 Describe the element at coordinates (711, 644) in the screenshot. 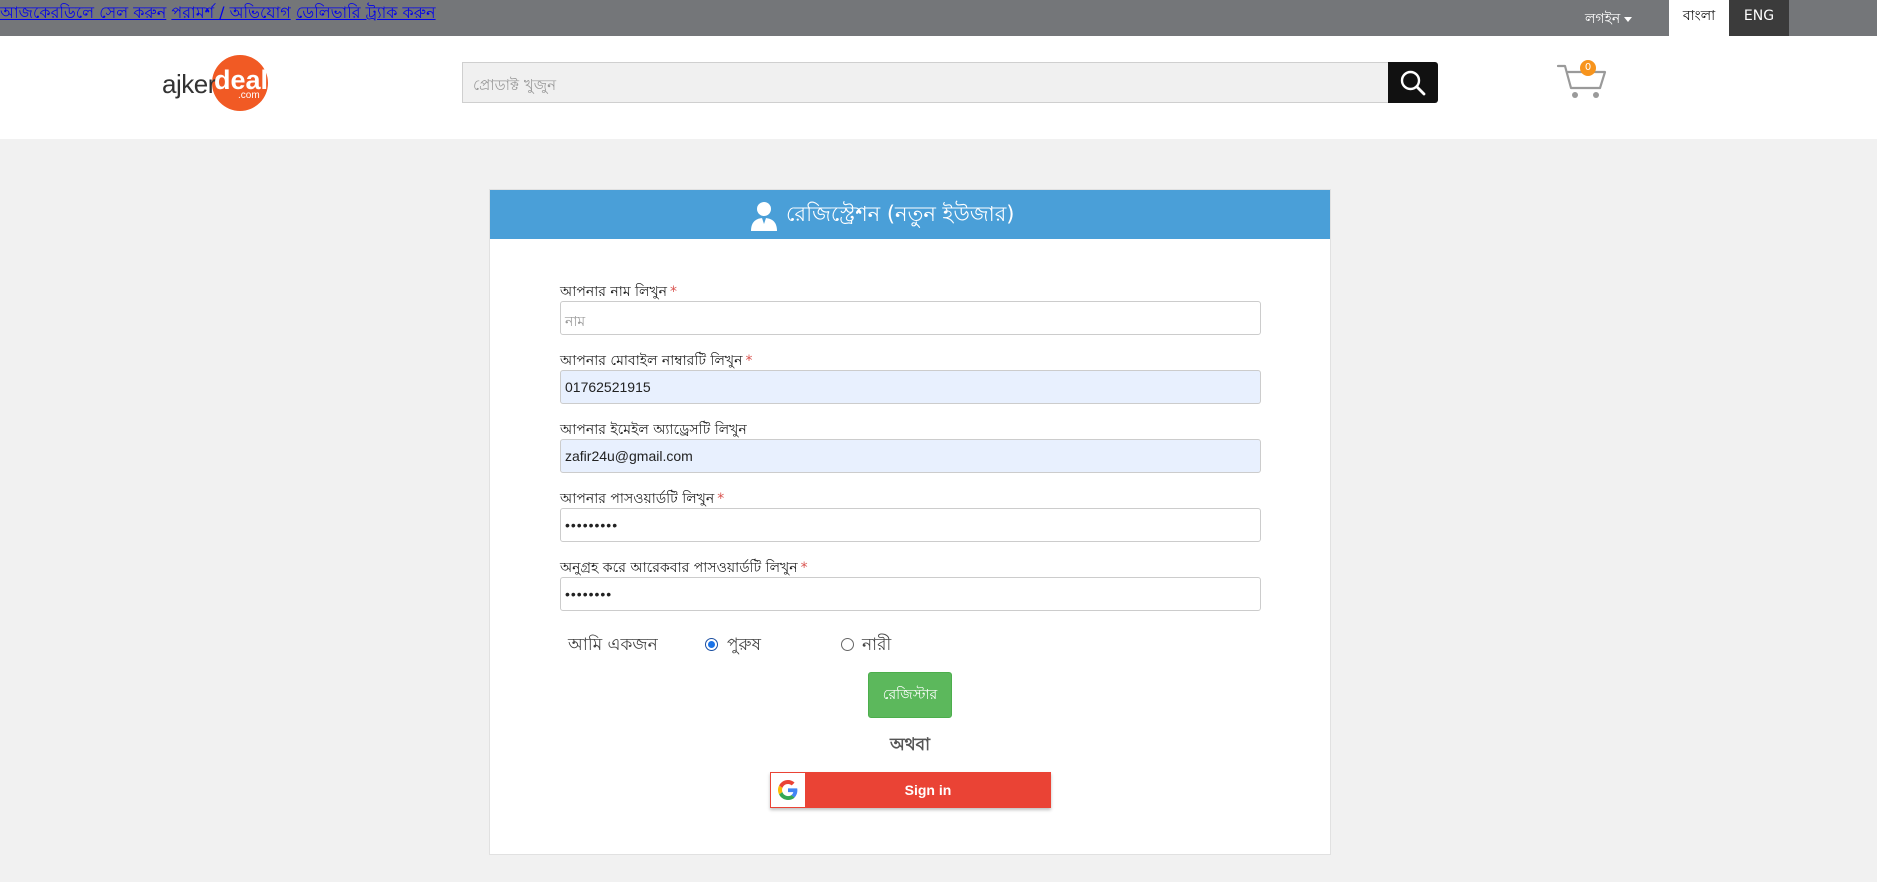

I see `gender-male-radio` at that location.